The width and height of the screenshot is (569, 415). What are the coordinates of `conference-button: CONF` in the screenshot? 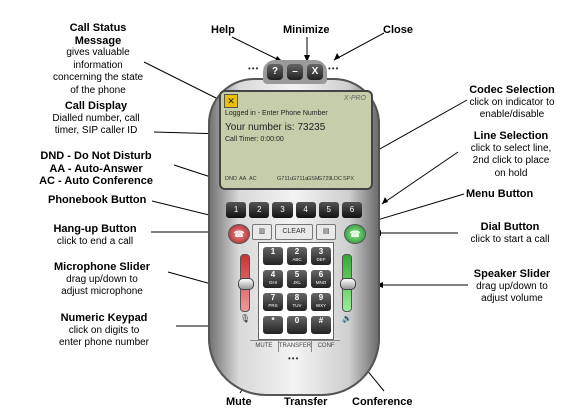 It's located at (326, 346).